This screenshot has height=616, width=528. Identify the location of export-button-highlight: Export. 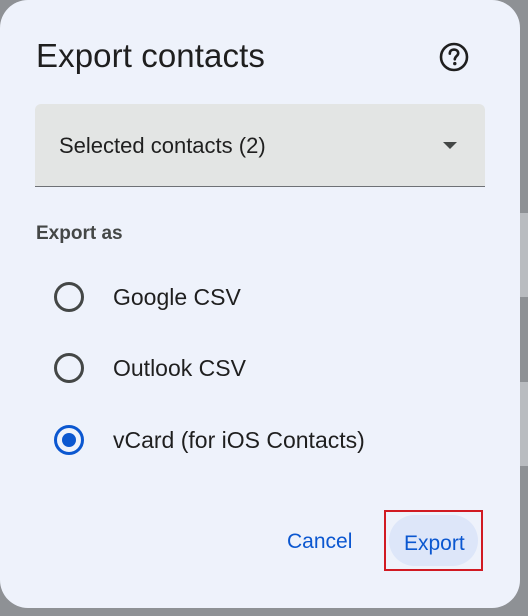
(433, 540).